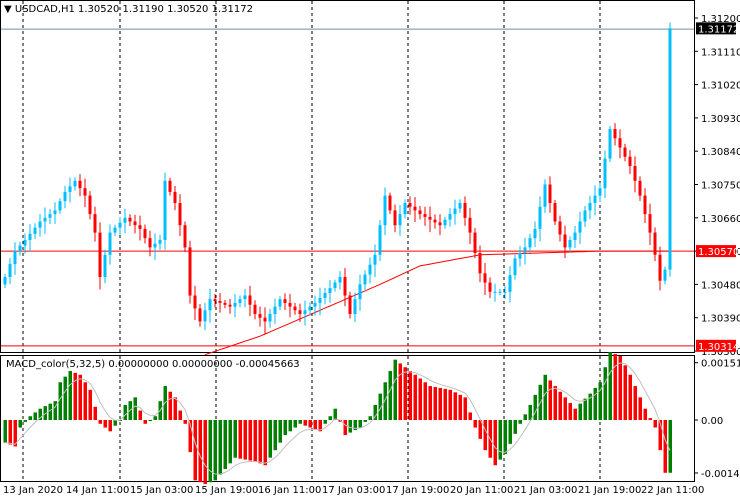  What do you see at coordinates (161, 490) in the screenshot?
I see `time-axis-label: 15 Jan 03:00` at bounding box center [161, 490].